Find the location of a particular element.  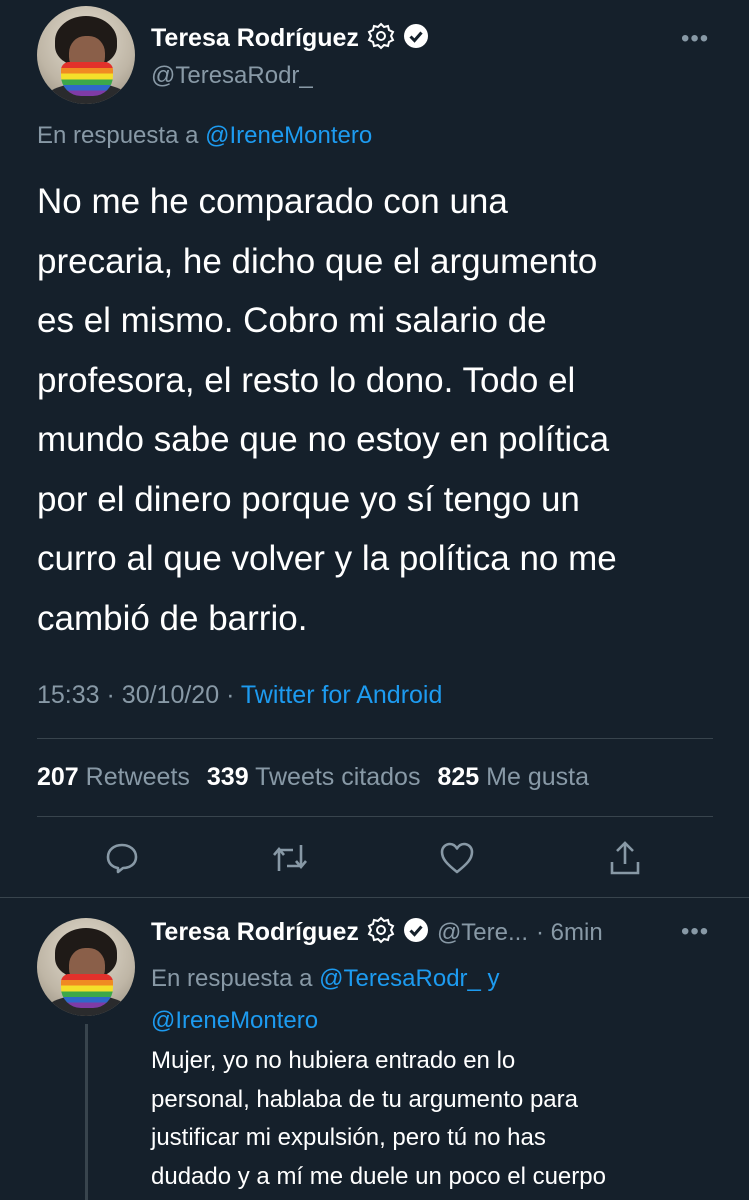

like-button is located at coordinates (457, 858).